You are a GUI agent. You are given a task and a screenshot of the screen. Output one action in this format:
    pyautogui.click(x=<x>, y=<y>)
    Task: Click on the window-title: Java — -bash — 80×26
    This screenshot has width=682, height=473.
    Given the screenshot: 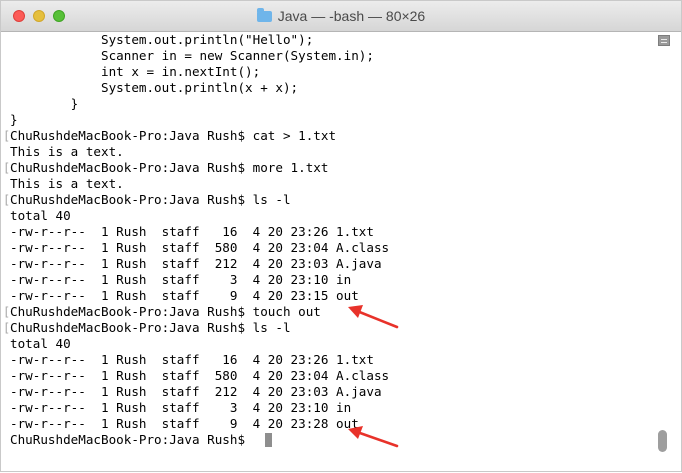 What is the action you would take?
    pyautogui.click(x=351, y=16)
    